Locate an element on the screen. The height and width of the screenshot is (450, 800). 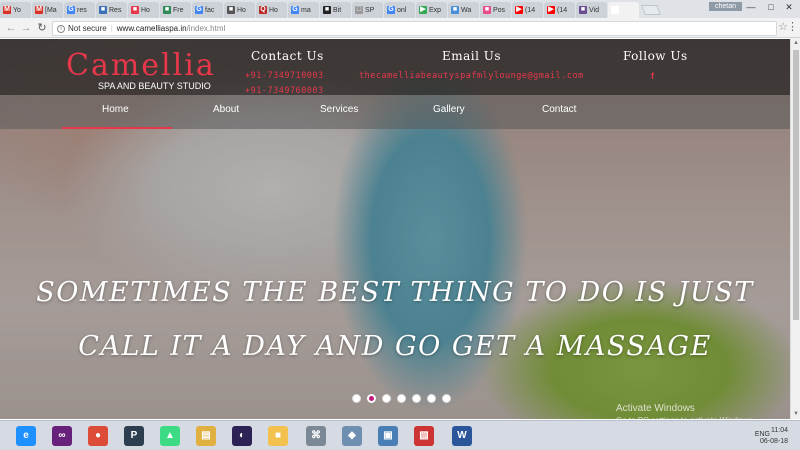
system-clock: 11:04 06-08-18 is located at coordinates (774, 436).